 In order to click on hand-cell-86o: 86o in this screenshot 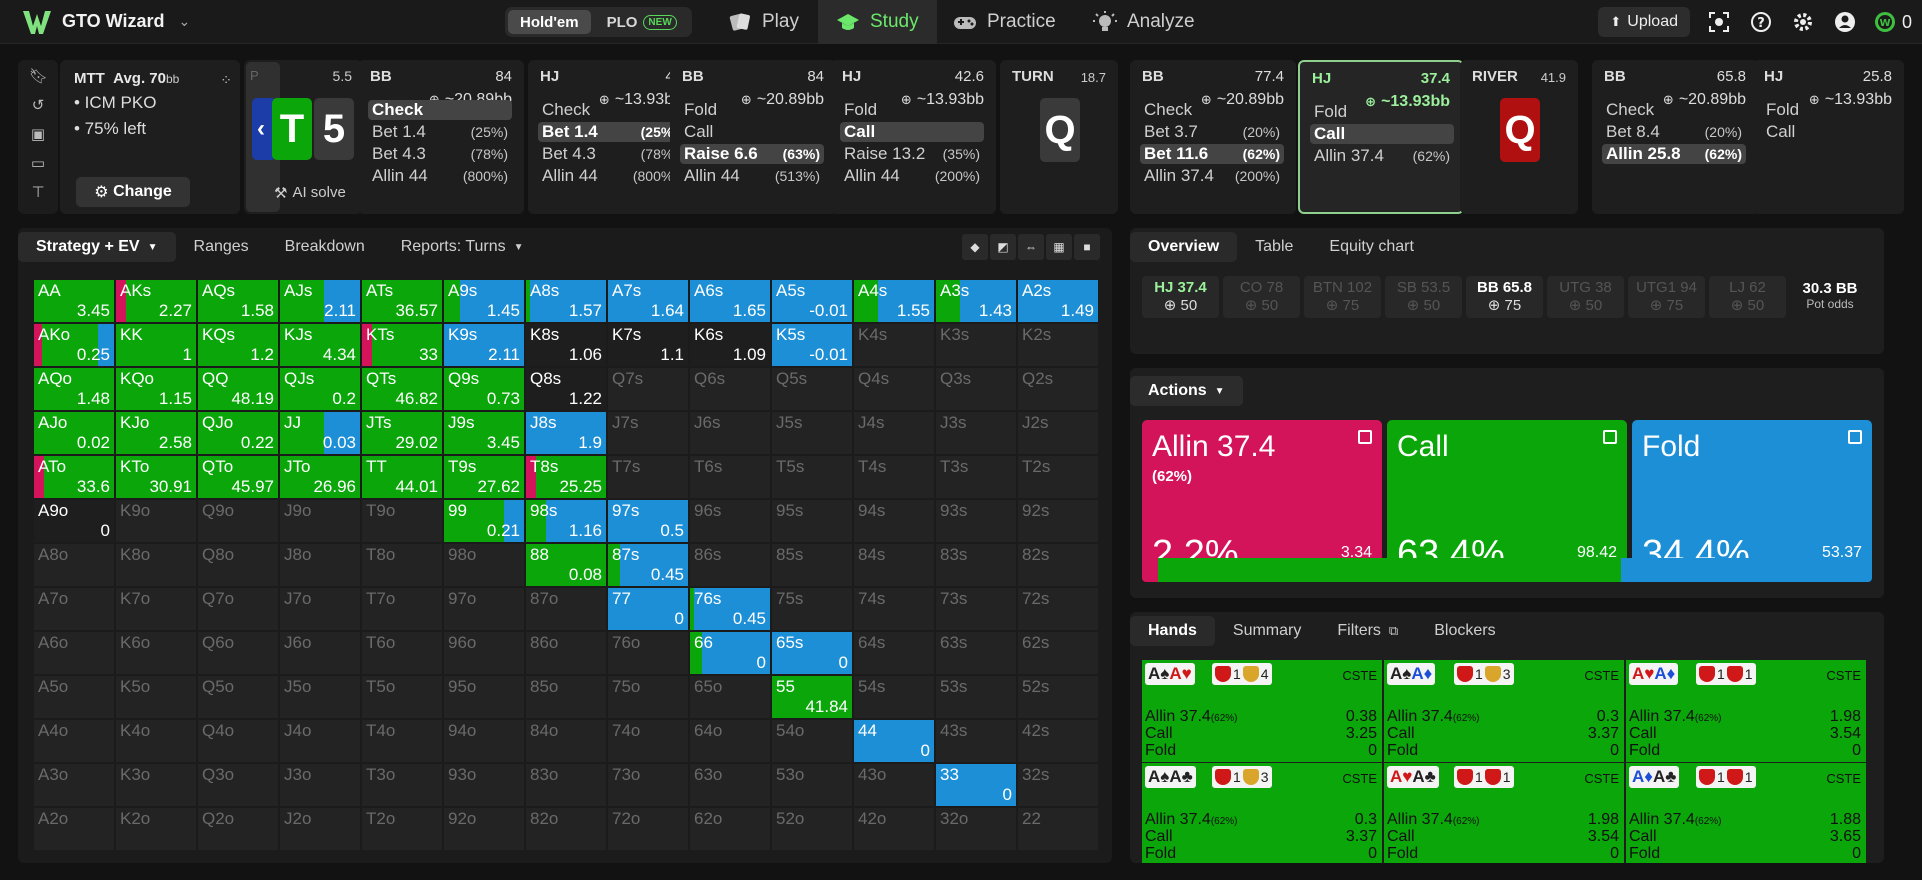, I will do `click(566, 653)`.